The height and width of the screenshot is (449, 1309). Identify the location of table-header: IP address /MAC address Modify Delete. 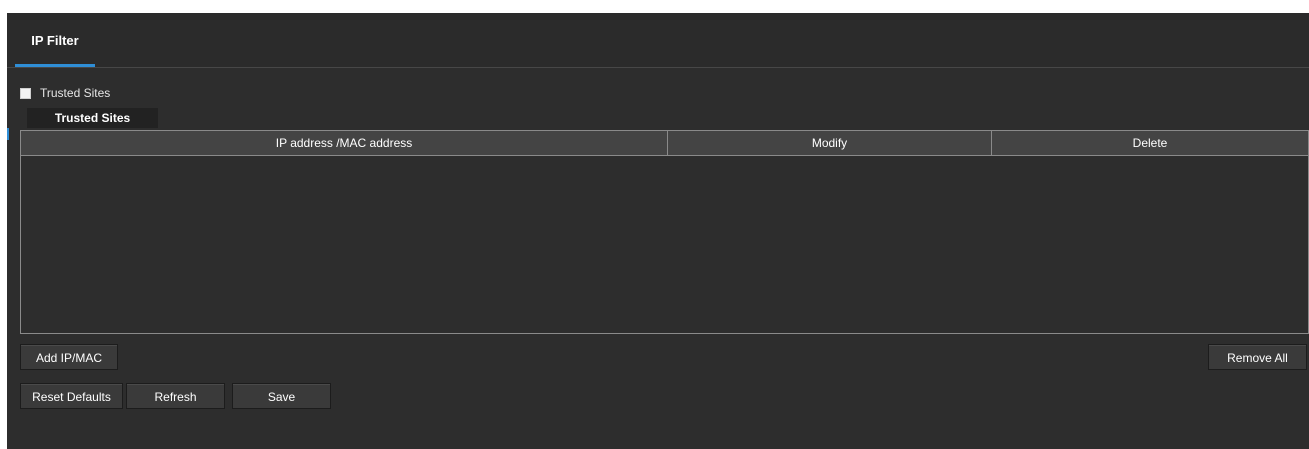
(664, 143).